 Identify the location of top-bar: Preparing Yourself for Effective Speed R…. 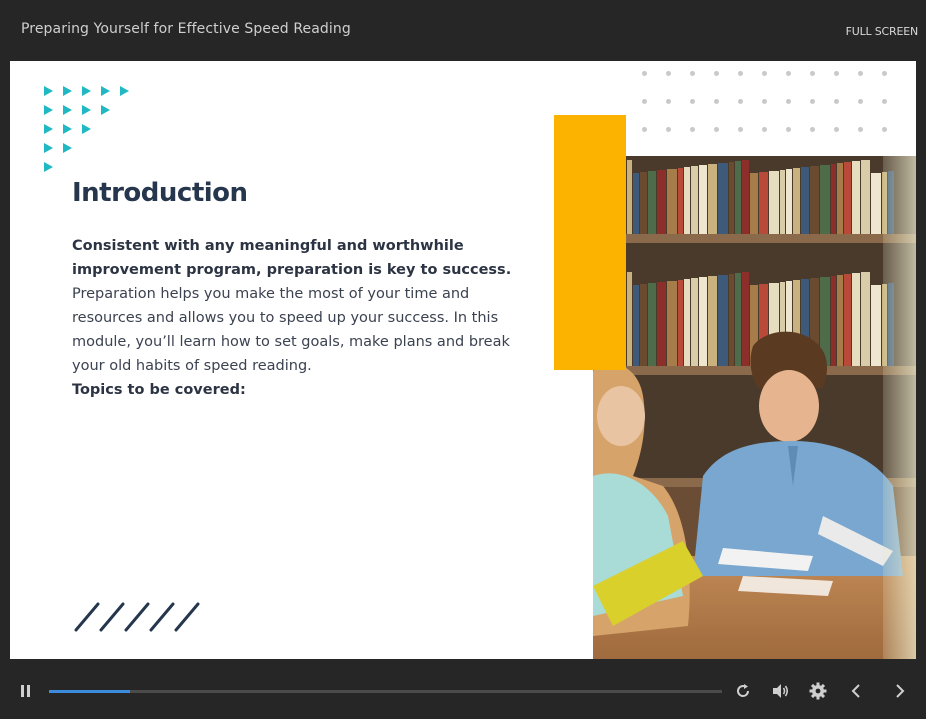
(463, 30).